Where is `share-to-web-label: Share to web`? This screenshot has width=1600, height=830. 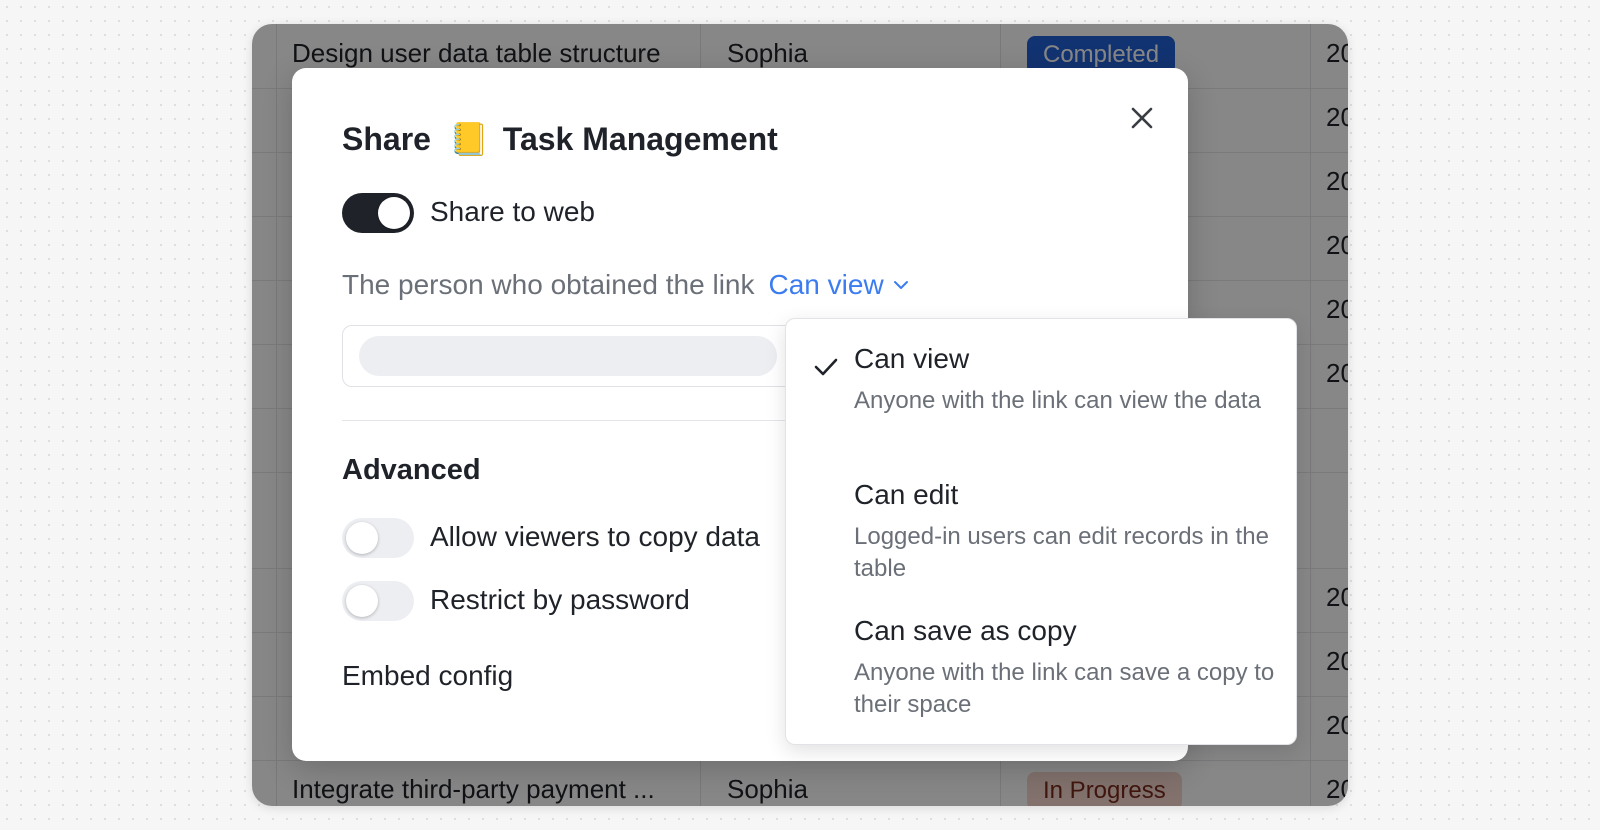 share-to-web-label: Share to web is located at coordinates (512, 211).